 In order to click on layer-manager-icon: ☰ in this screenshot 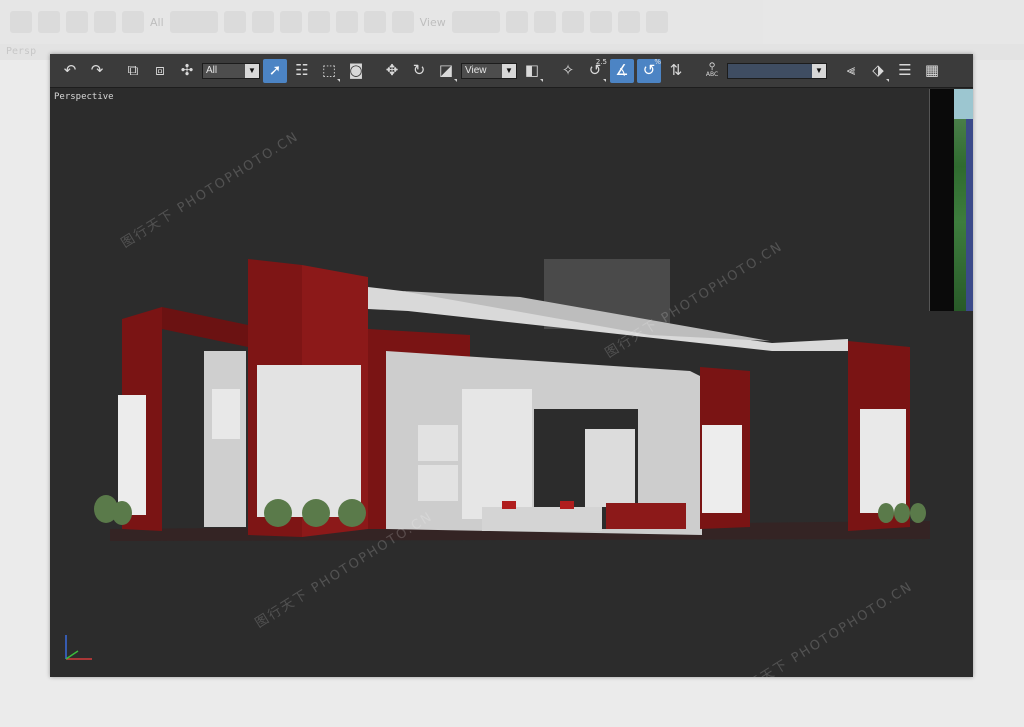, I will do `click(905, 71)`.